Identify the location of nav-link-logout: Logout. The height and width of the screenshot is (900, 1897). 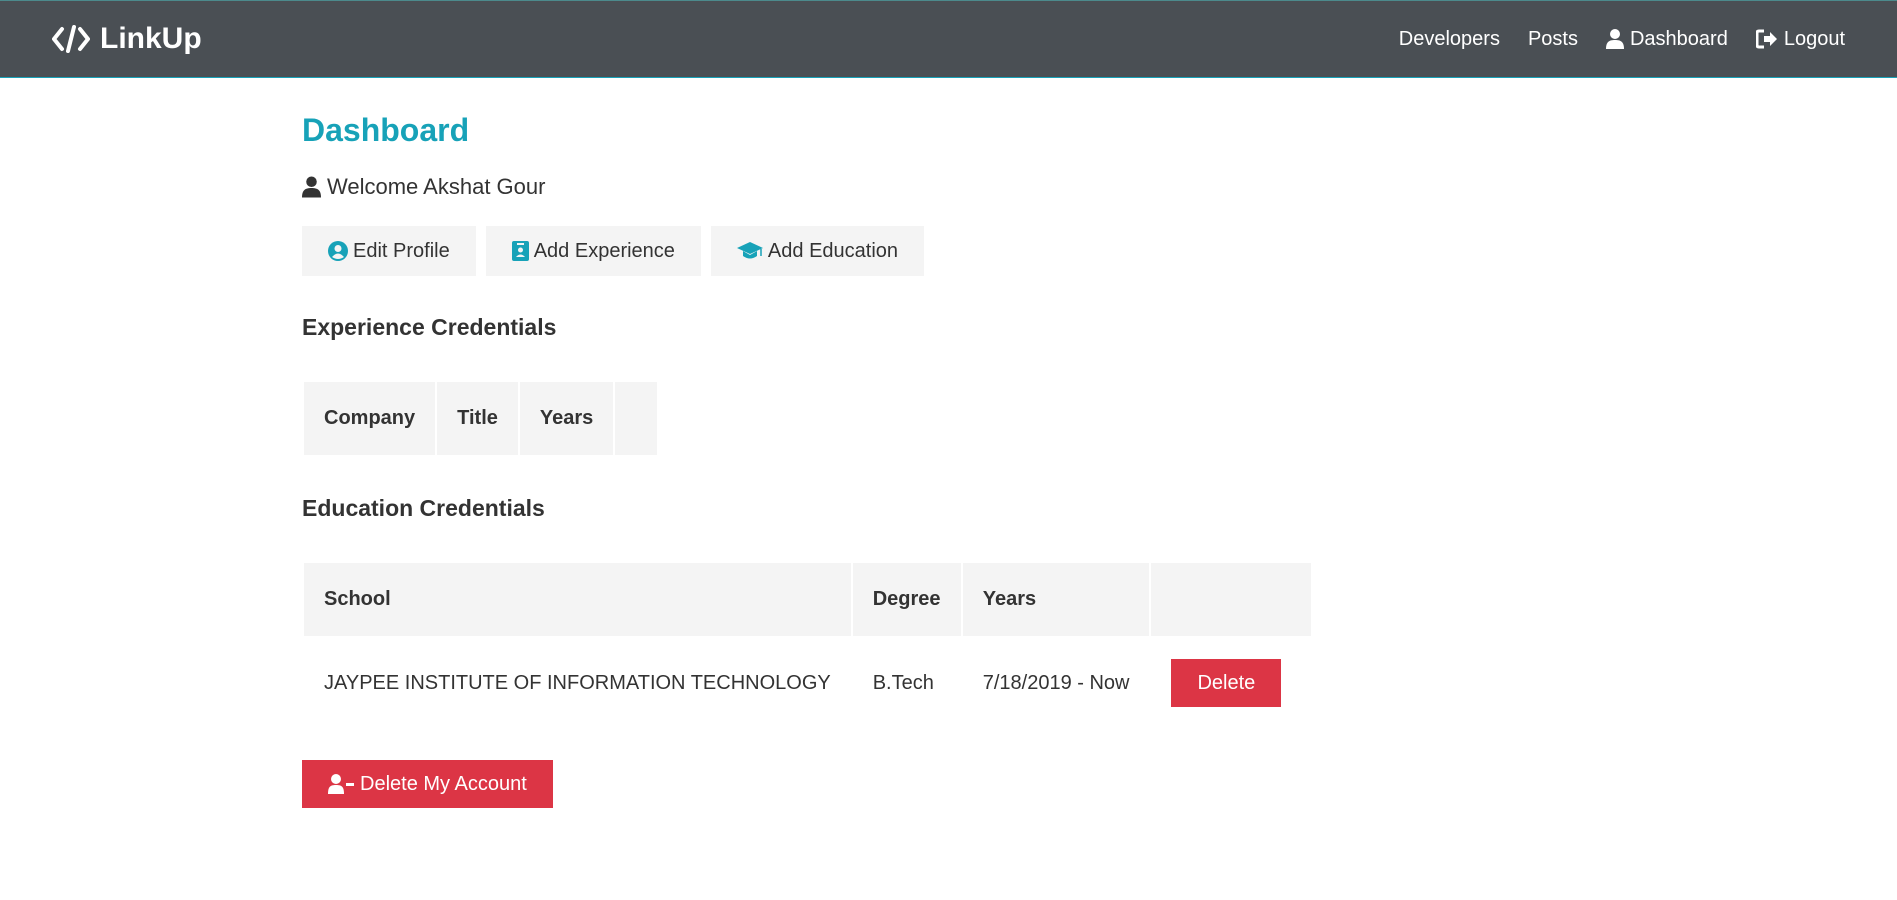
(1800, 39).